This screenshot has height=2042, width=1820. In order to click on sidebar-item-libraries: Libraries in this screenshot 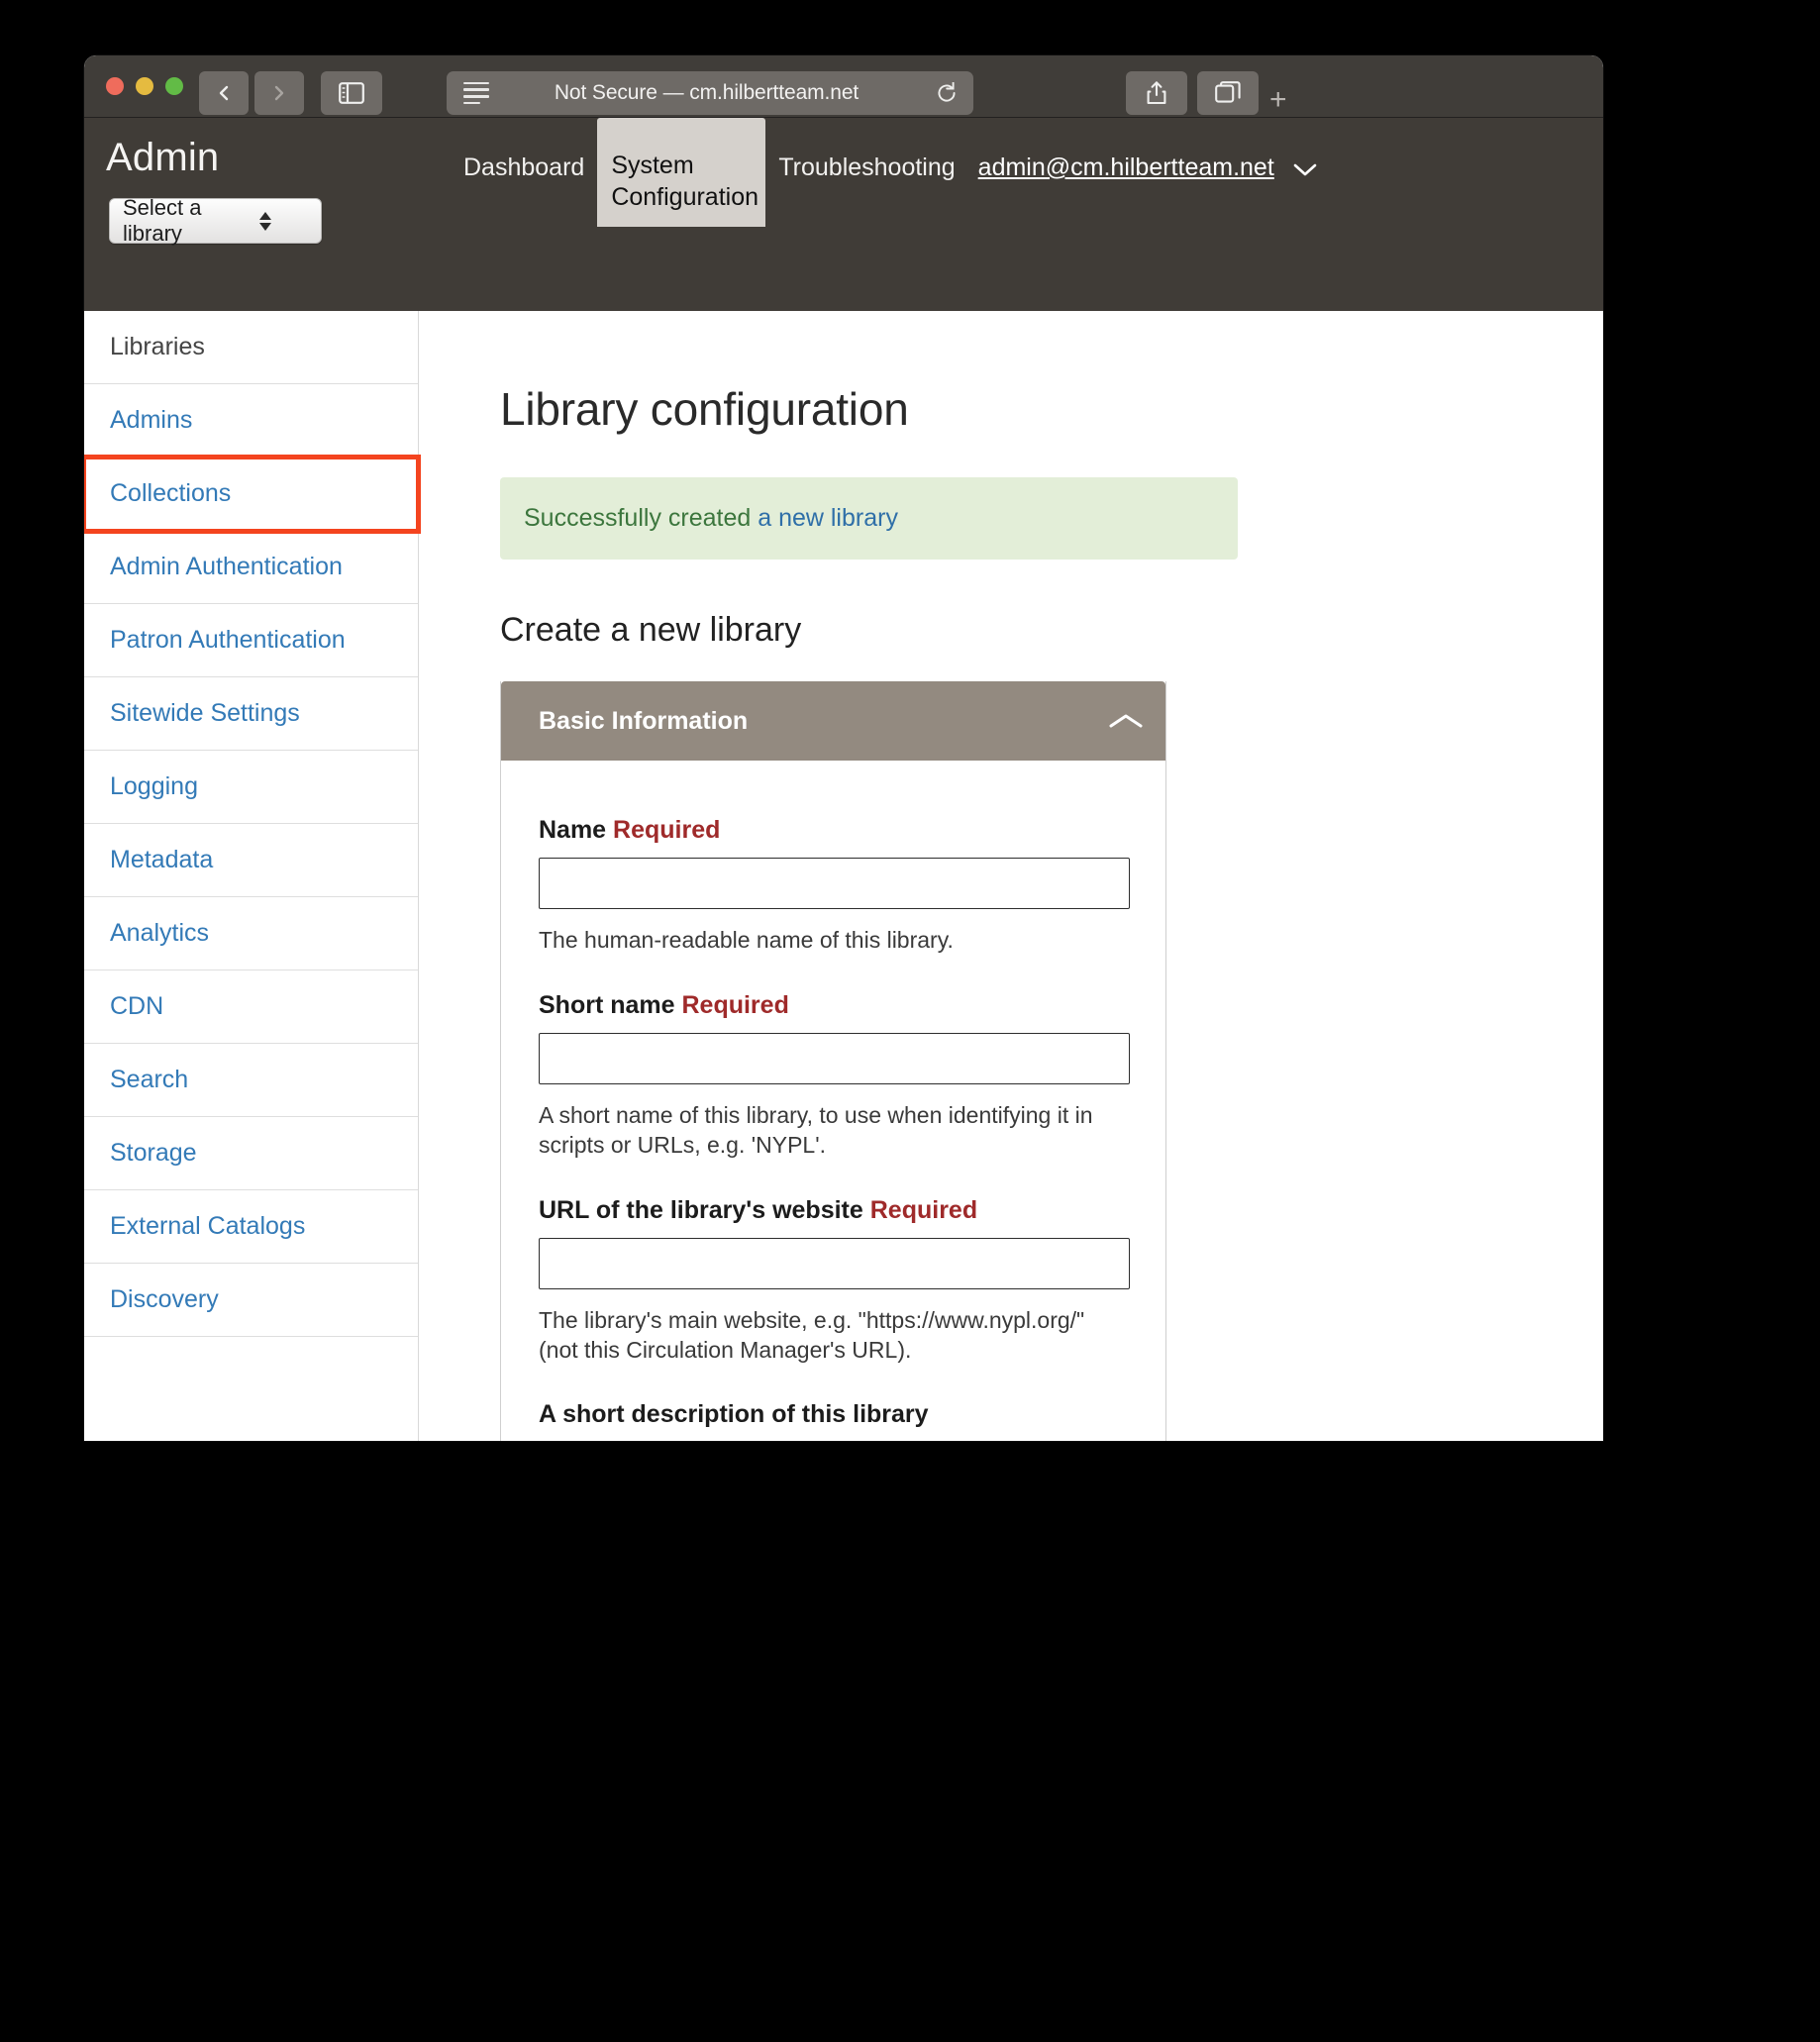, I will do `click(251, 348)`.